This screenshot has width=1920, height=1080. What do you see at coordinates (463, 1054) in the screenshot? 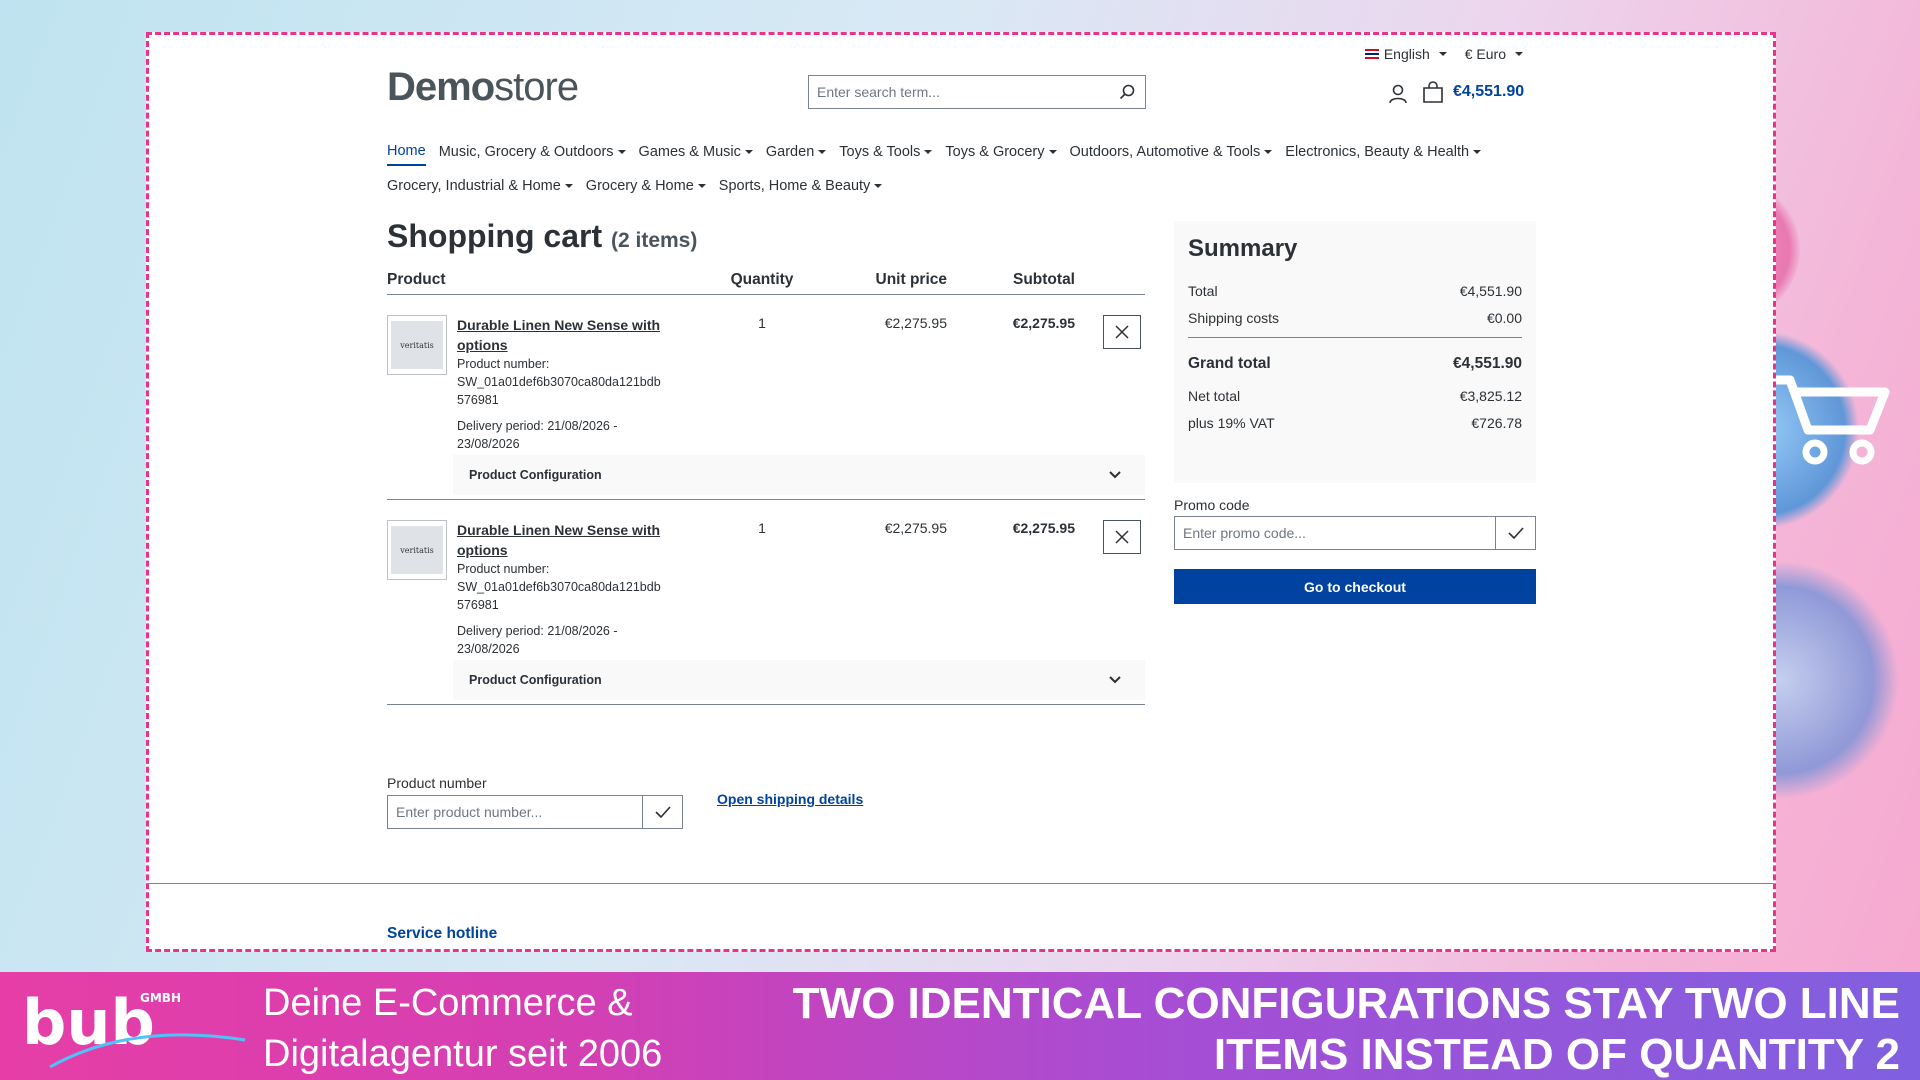
I see `tagline-line: Digitalagentur seit 2006` at bounding box center [463, 1054].